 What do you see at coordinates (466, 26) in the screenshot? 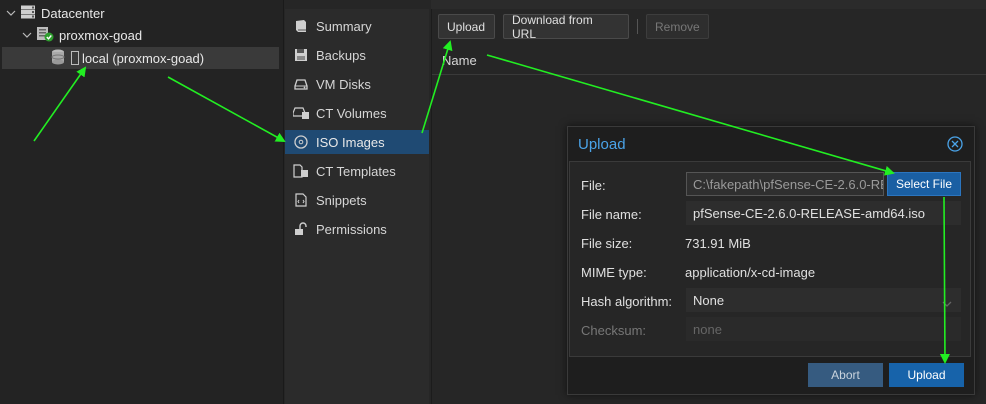
I see `upload-button: Upload` at bounding box center [466, 26].